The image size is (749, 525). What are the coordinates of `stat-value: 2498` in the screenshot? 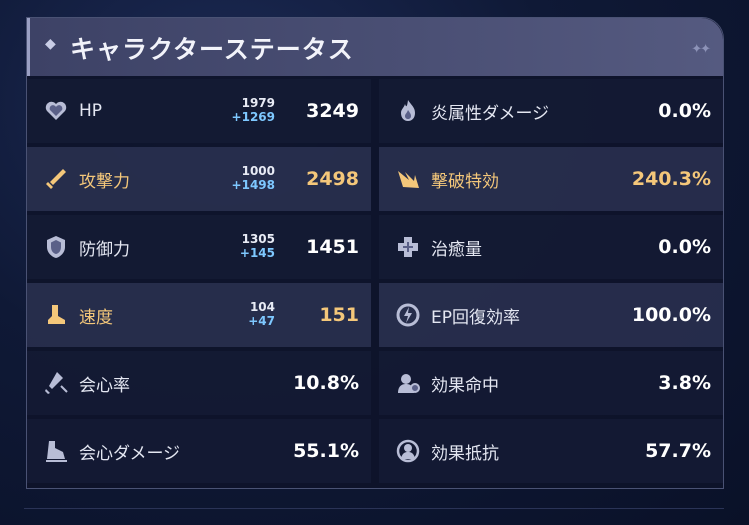 It's located at (332, 179).